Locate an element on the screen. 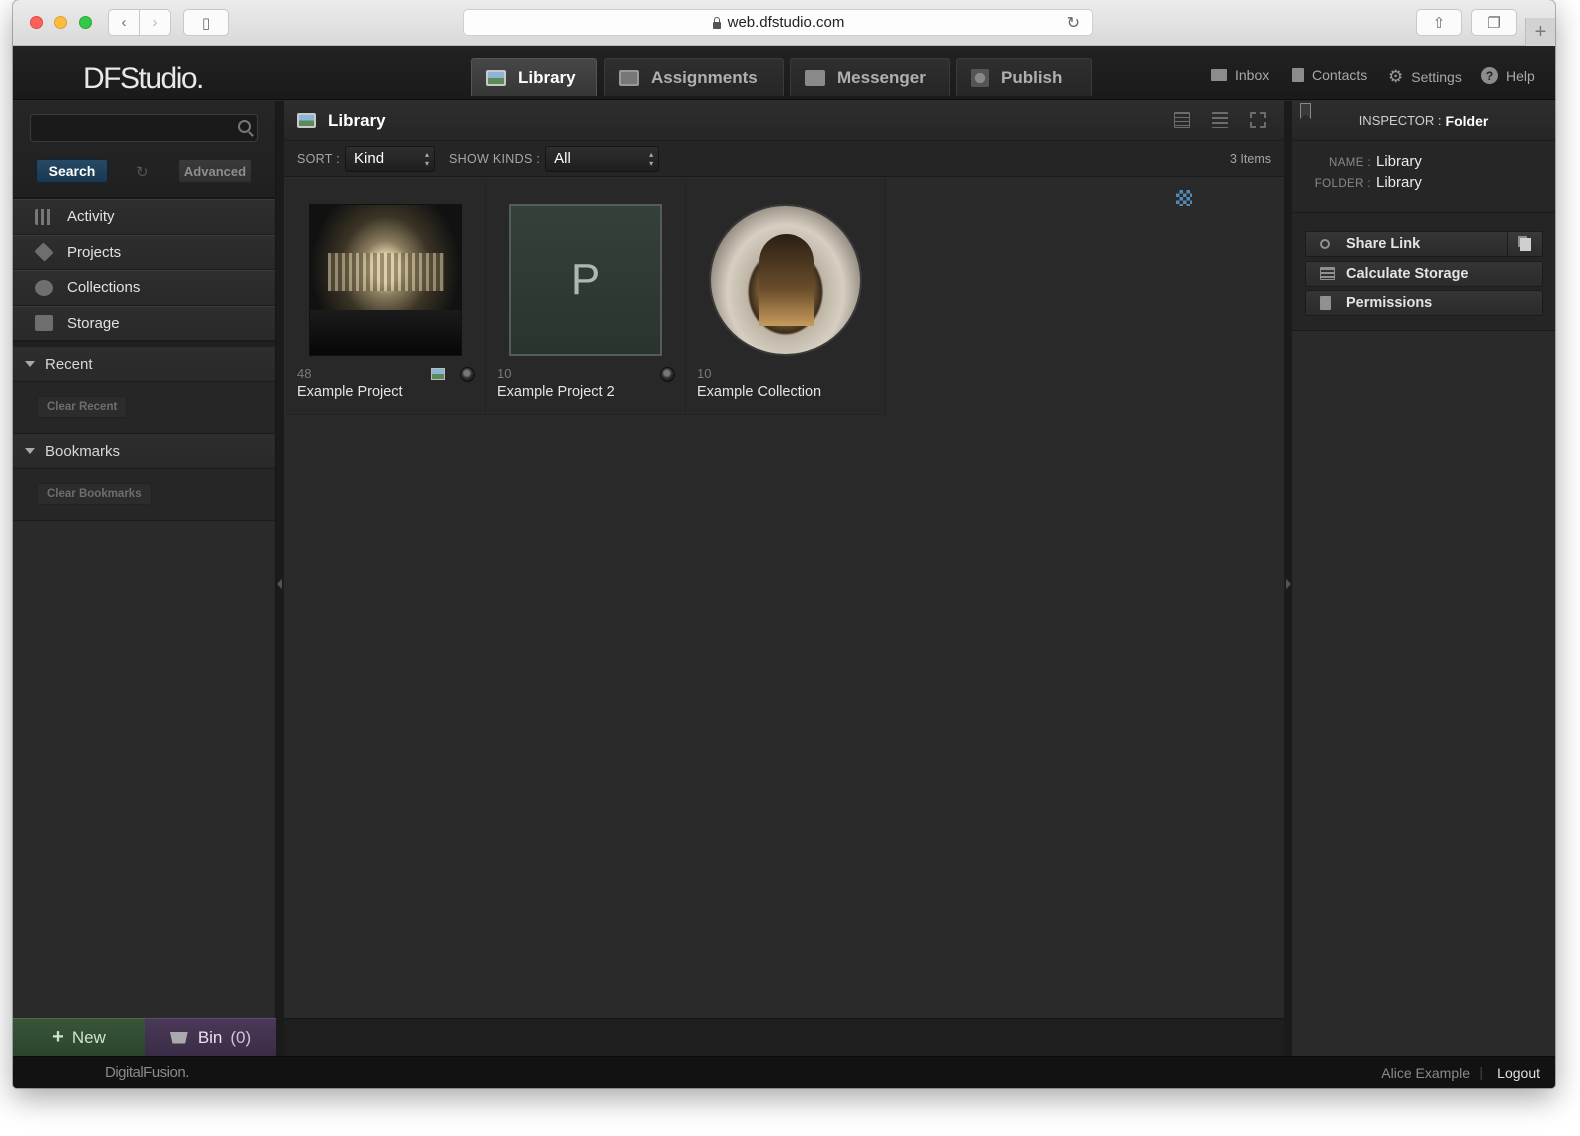  sidebar-item-storage: Storage is located at coordinates (144, 323).